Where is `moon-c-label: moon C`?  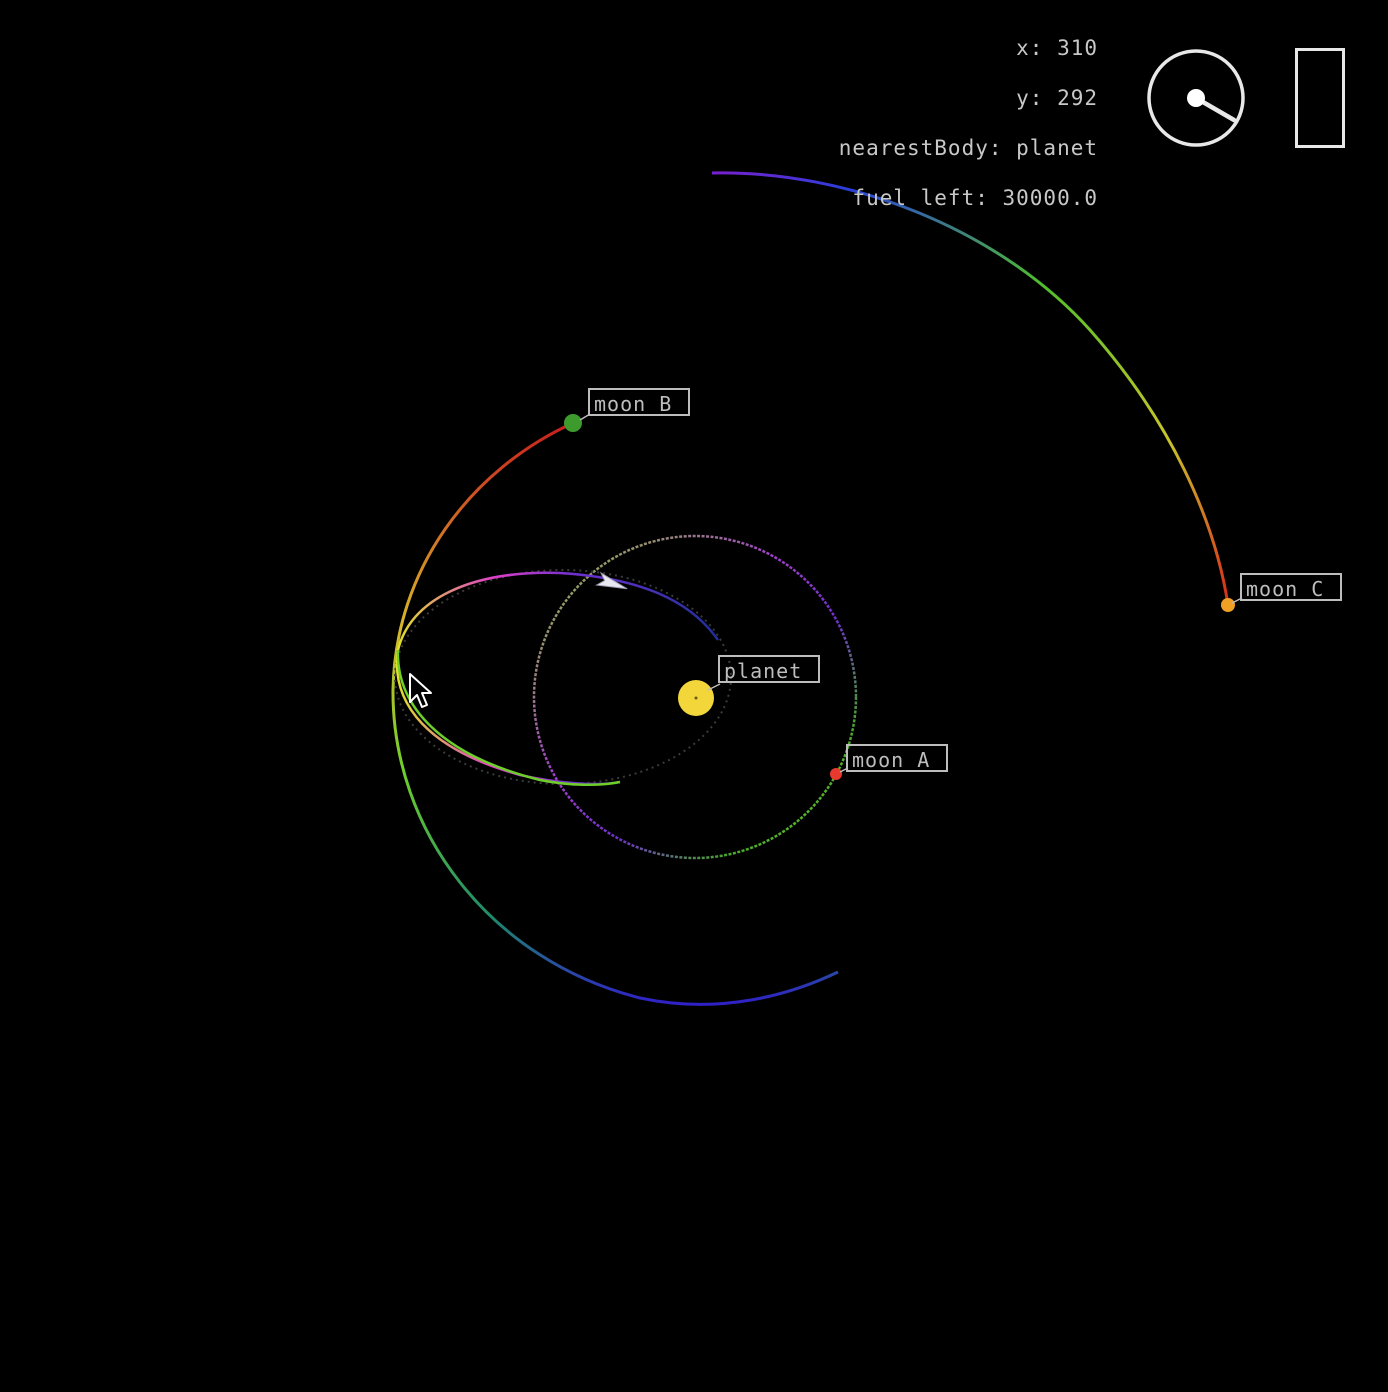 moon-c-label: moon C is located at coordinates (1291, 587).